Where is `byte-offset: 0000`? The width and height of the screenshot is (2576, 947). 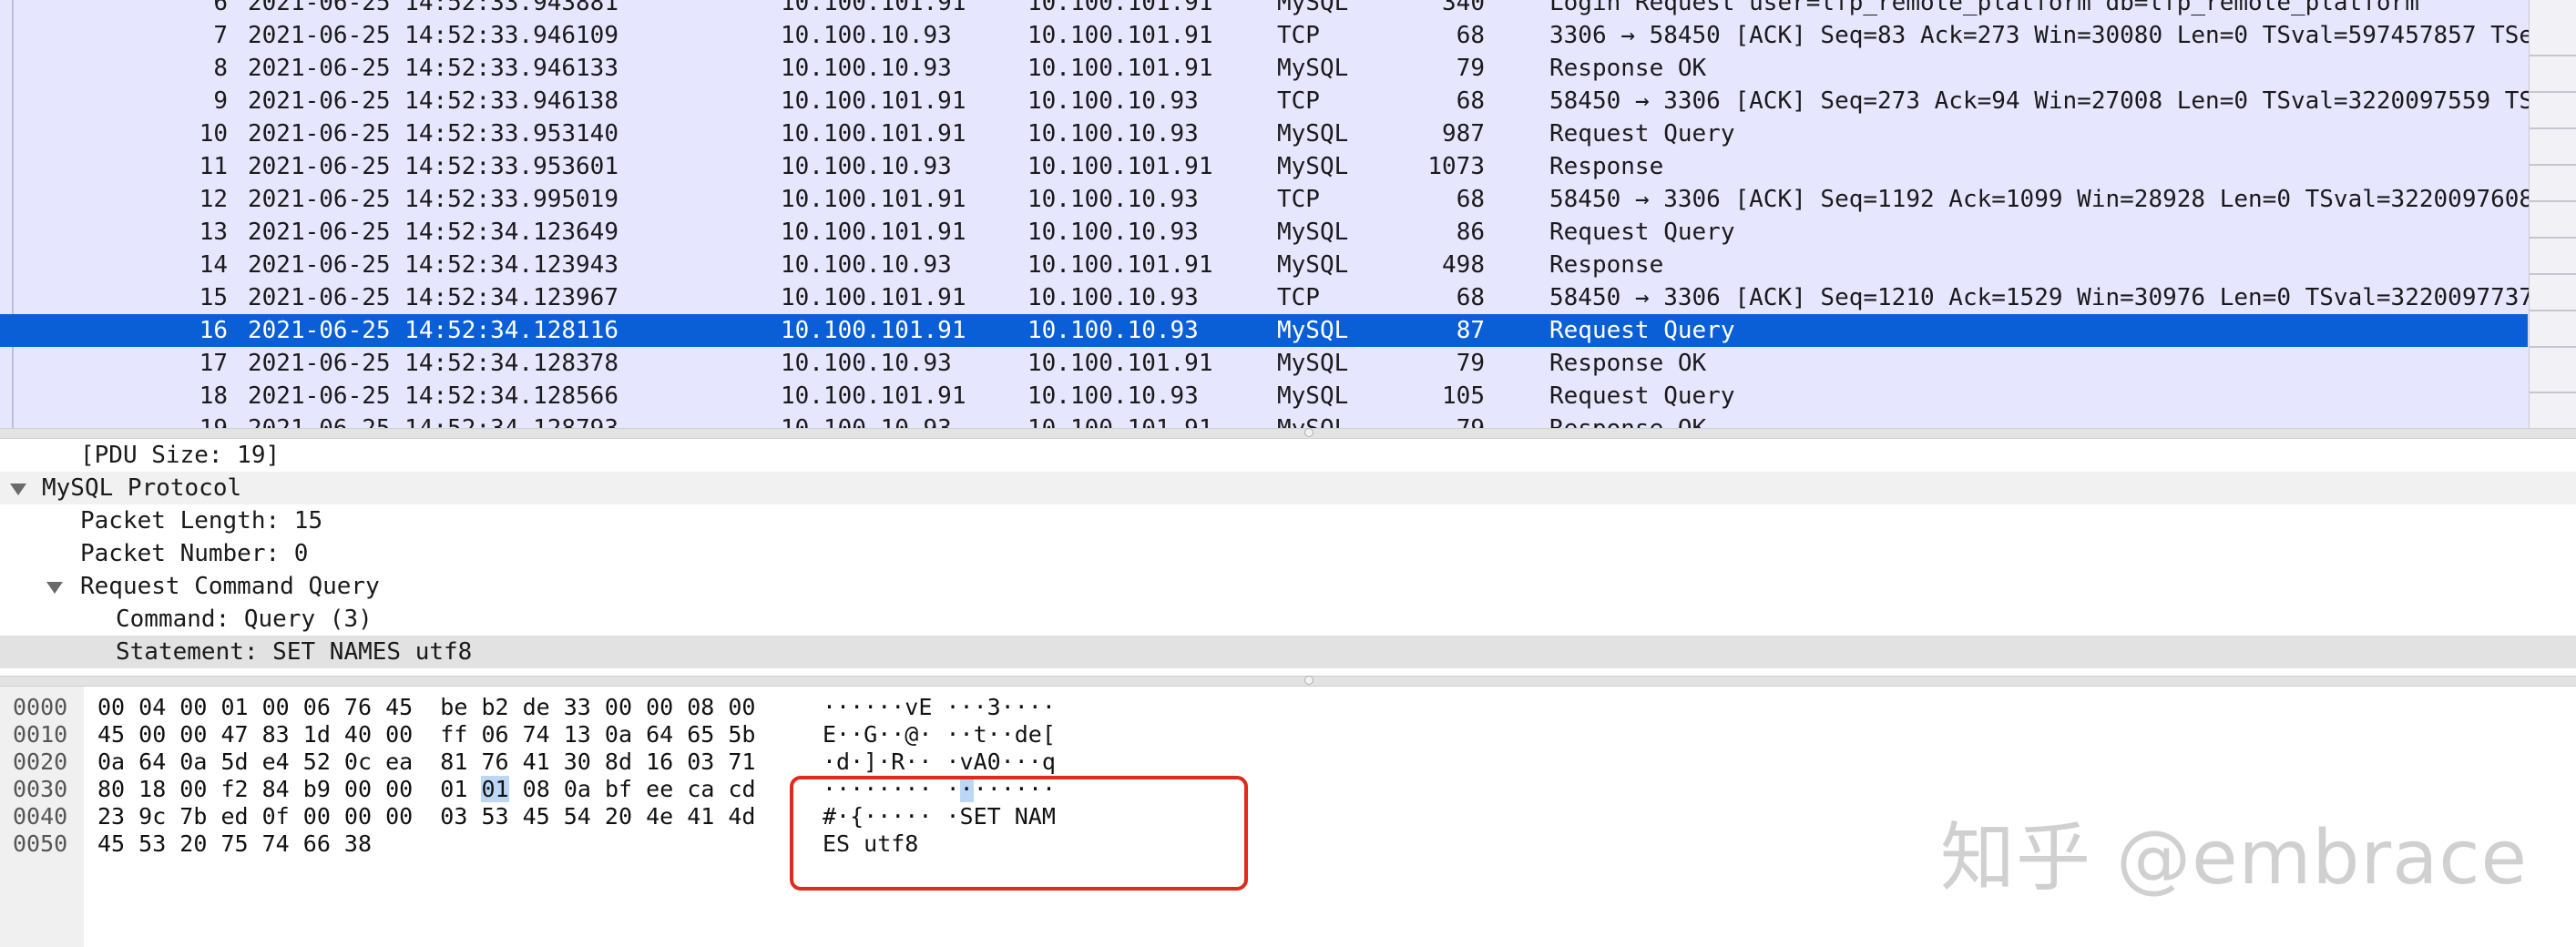 byte-offset: 0000 is located at coordinates (40, 707).